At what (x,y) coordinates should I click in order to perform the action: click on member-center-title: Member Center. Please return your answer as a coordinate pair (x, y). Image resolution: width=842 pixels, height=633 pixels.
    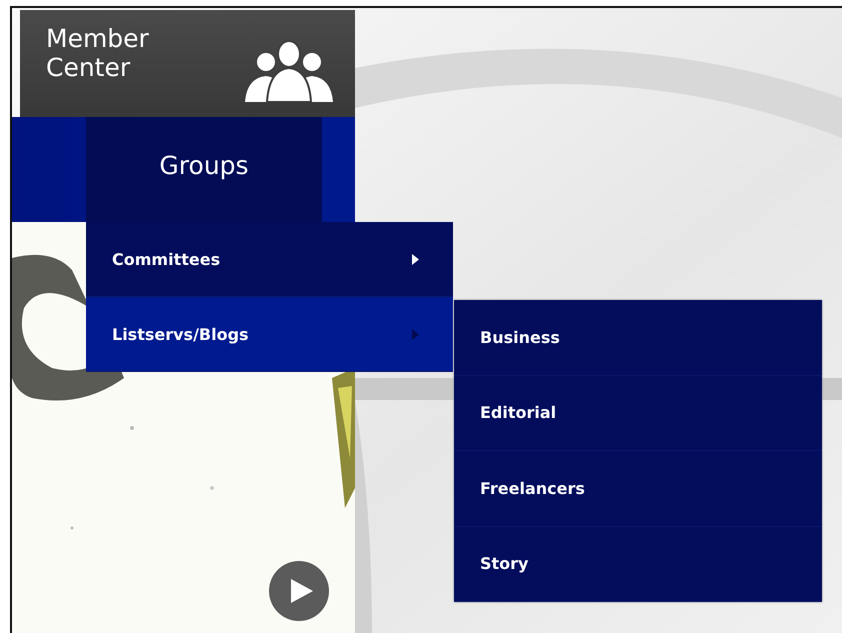
    Looking at the image, I should click on (98, 53).